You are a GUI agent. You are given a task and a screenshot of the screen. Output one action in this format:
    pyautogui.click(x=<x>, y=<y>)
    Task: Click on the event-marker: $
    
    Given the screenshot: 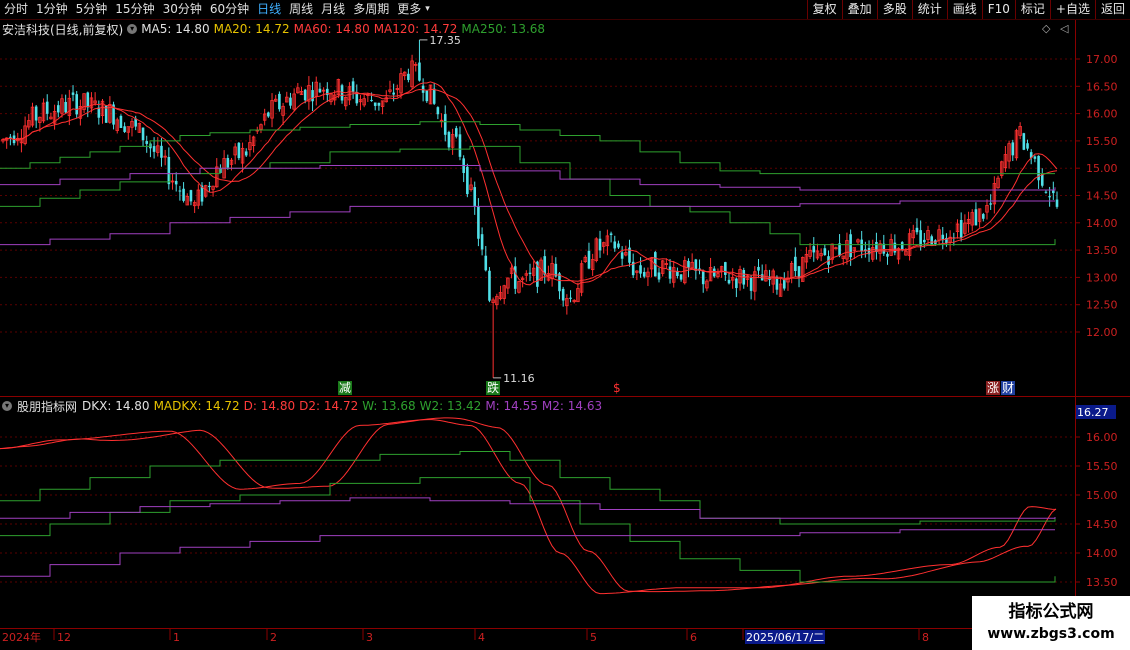 What is the action you would take?
    pyautogui.click(x=617, y=388)
    